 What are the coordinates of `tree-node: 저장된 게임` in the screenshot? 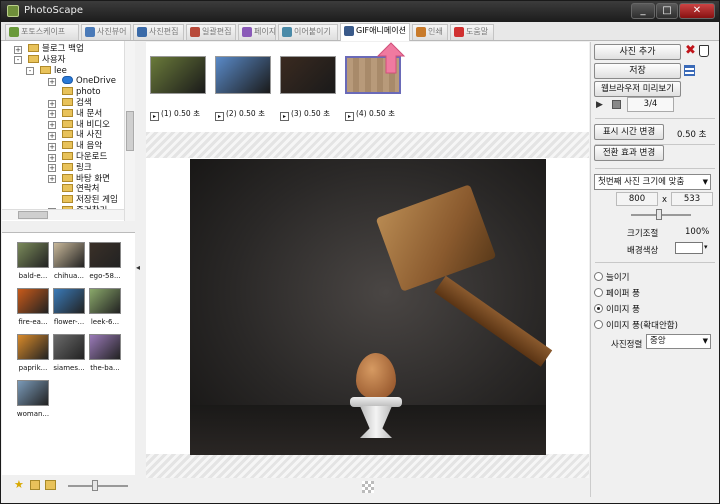 It's located at (90, 200).